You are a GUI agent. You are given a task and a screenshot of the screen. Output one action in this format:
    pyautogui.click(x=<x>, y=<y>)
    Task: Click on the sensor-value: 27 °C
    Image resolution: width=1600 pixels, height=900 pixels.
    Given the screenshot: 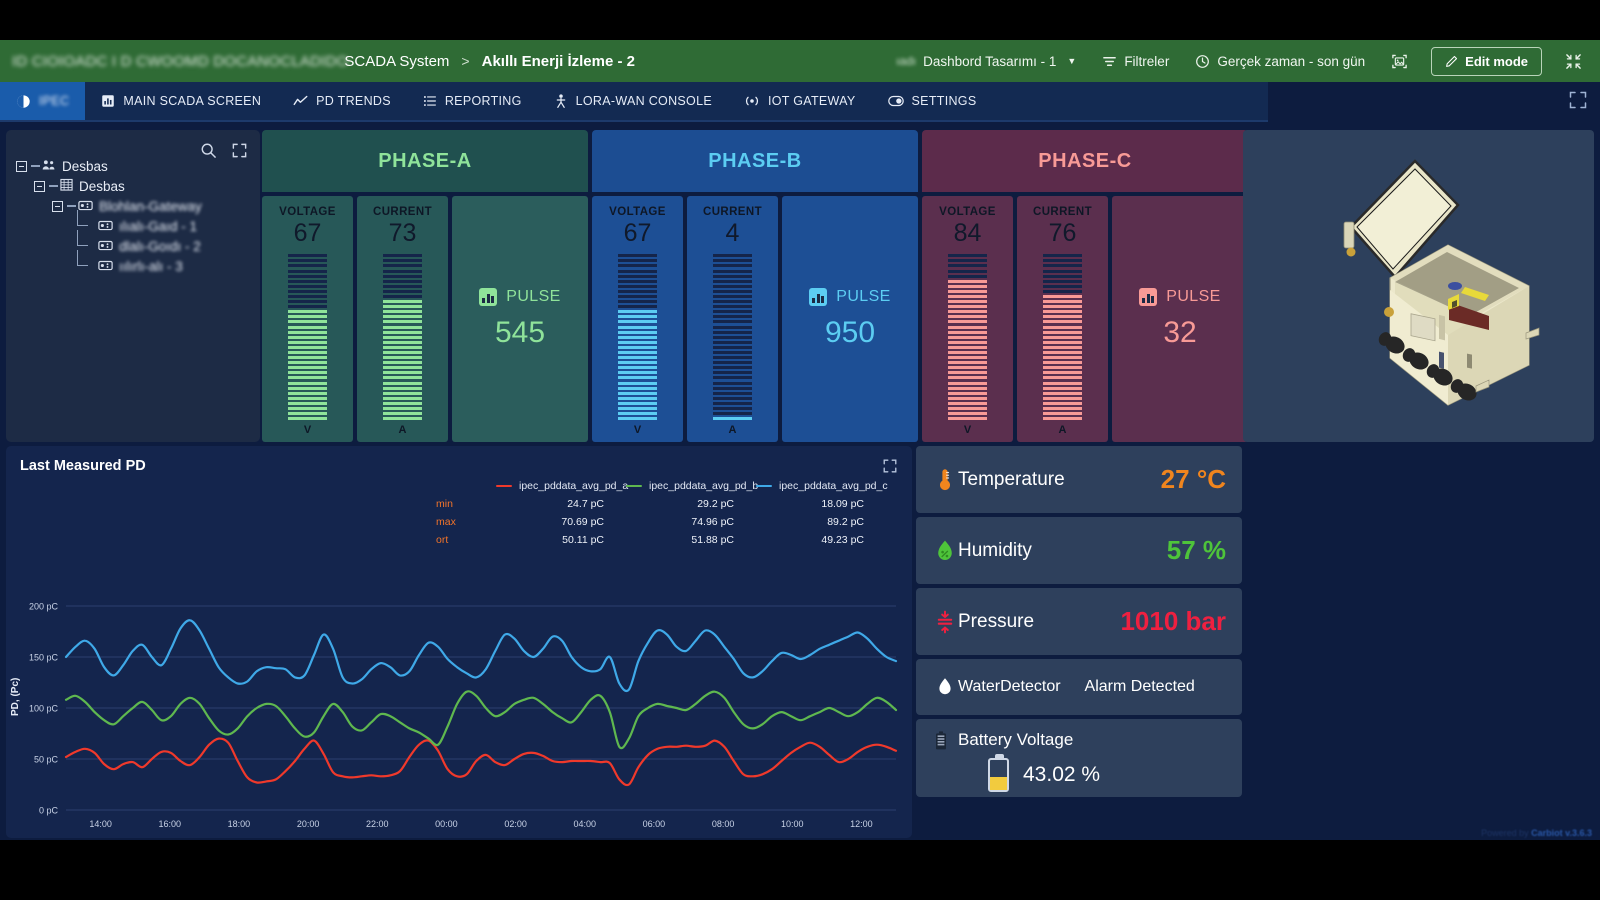 What is the action you would take?
    pyautogui.click(x=1193, y=479)
    